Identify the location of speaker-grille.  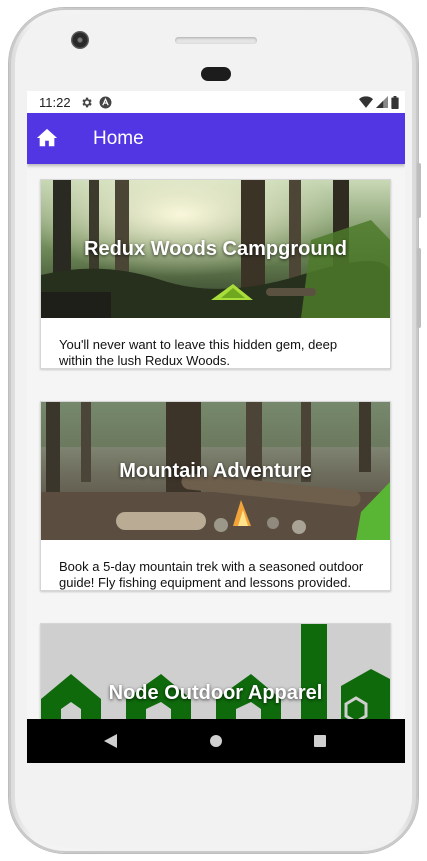
(216, 40).